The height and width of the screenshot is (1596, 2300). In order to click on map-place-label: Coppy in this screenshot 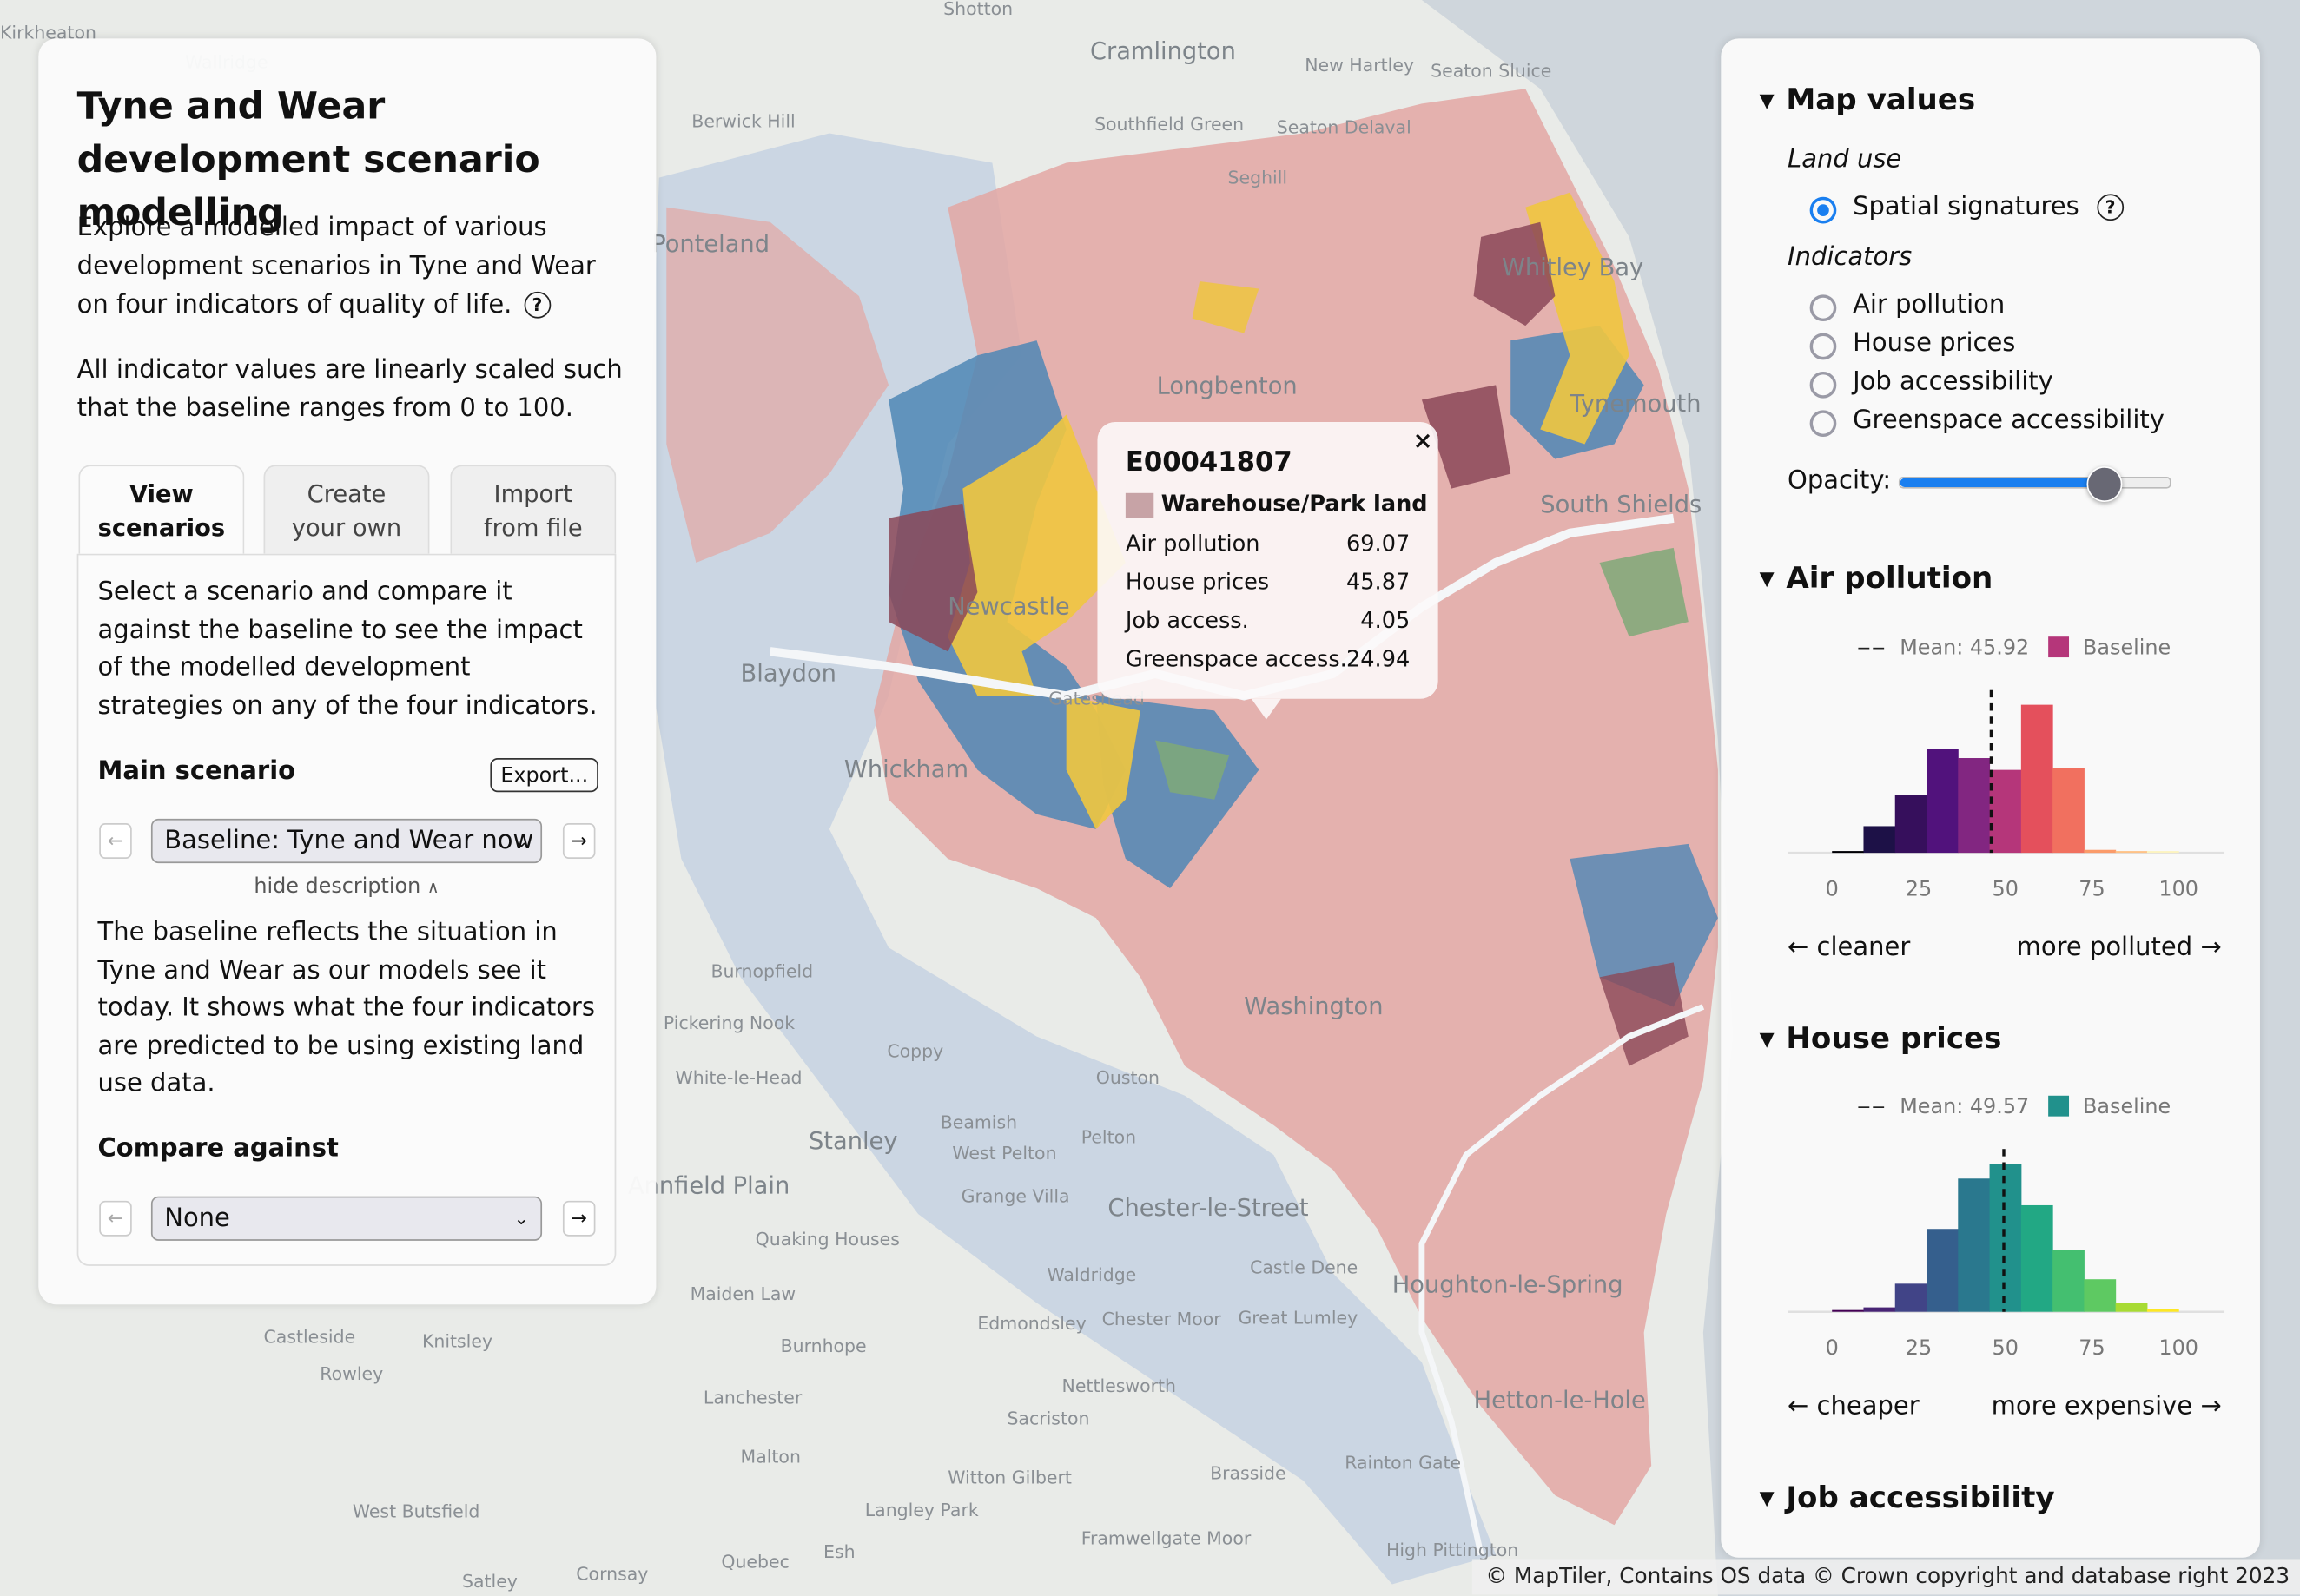, I will do `click(915, 1050)`.